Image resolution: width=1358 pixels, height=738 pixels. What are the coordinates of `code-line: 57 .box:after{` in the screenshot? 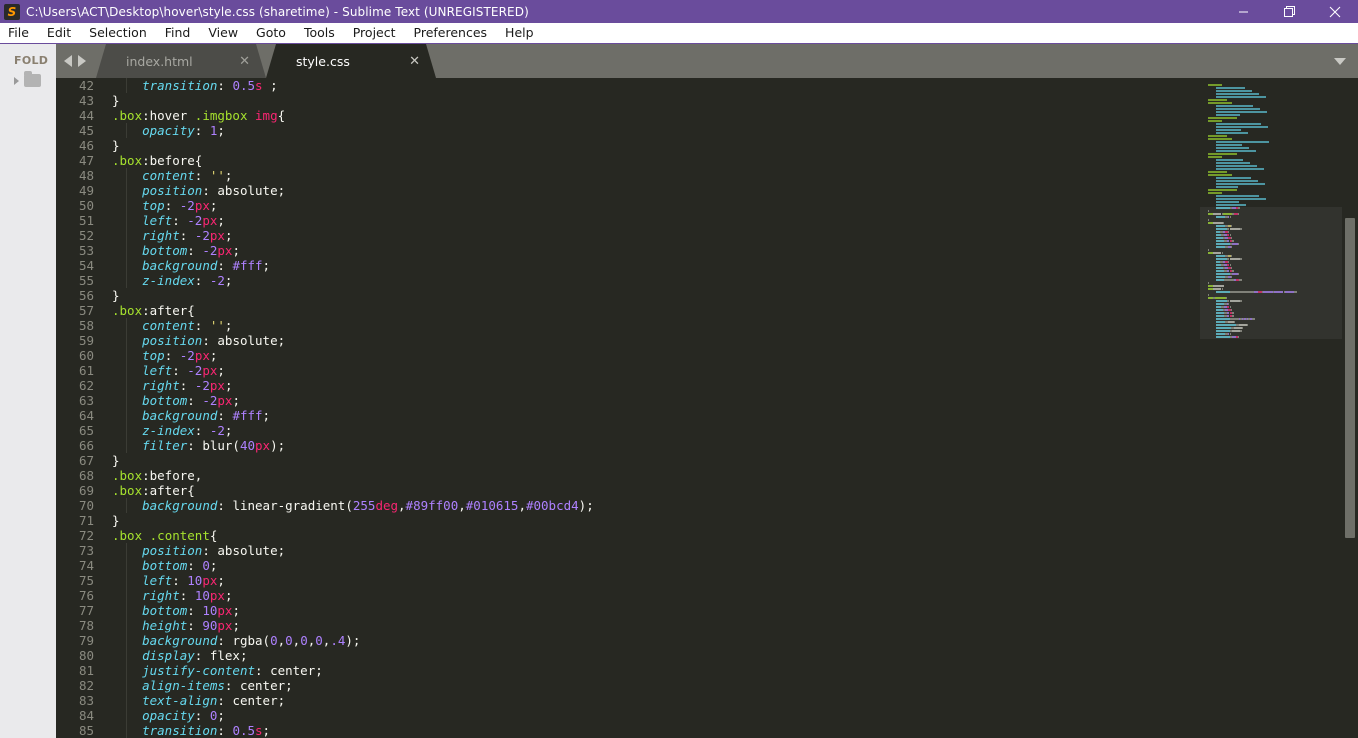 It's located at (628, 310).